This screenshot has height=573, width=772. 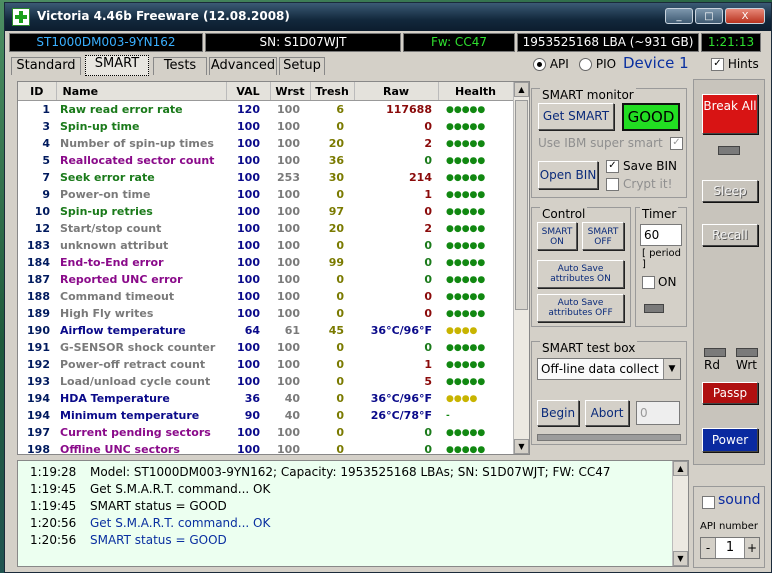 I want to click on col-header-name: Name, so click(x=141, y=91).